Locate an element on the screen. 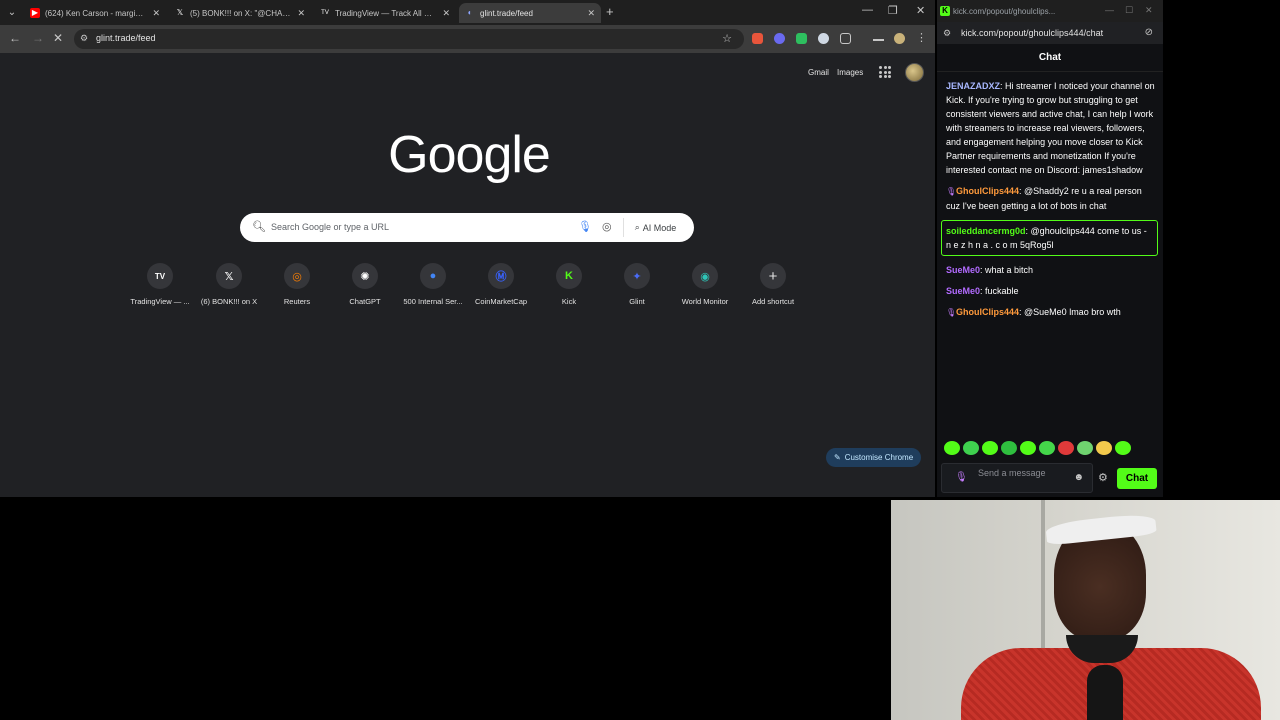  gmail-link: Gmail is located at coordinates (818, 72).